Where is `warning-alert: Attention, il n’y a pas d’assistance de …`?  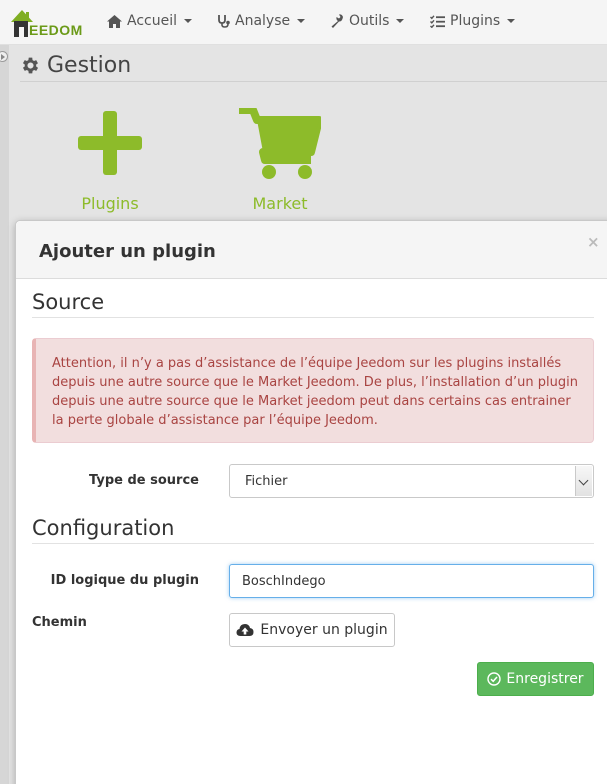 warning-alert: Attention, il n’y a pas d’assistance de … is located at coordinates (313, 390).